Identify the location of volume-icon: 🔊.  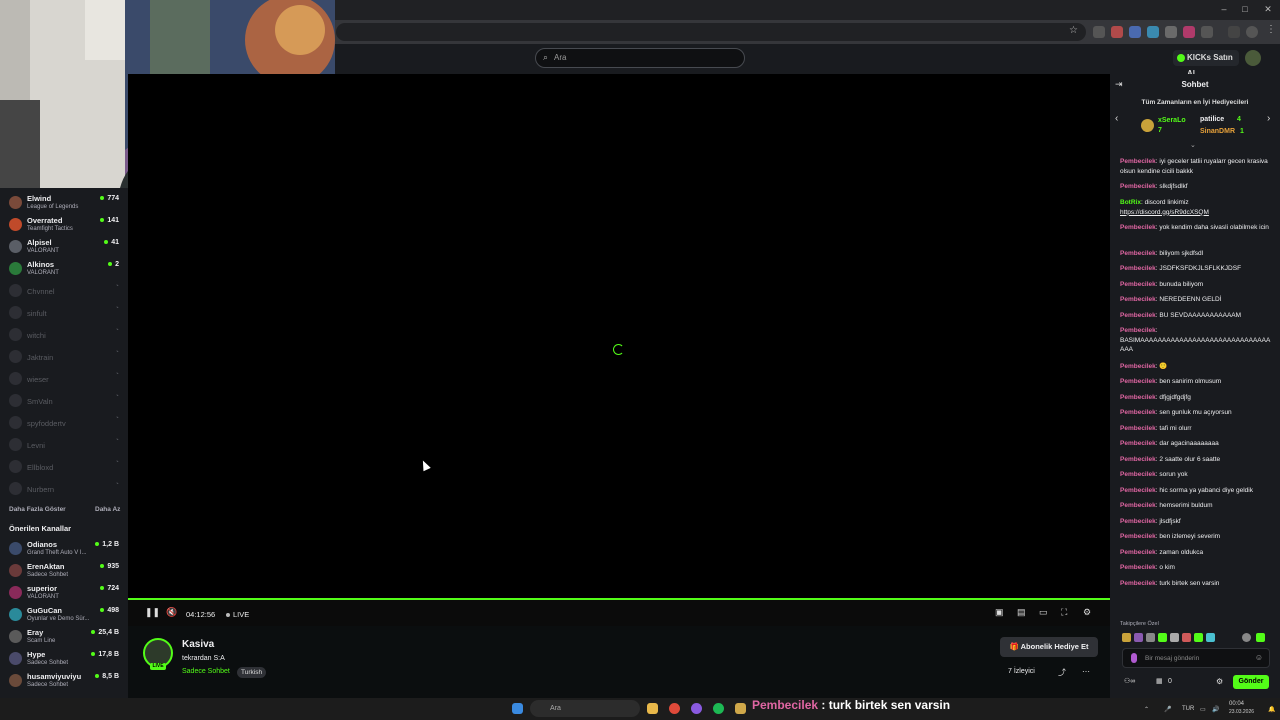
(1215, 709).